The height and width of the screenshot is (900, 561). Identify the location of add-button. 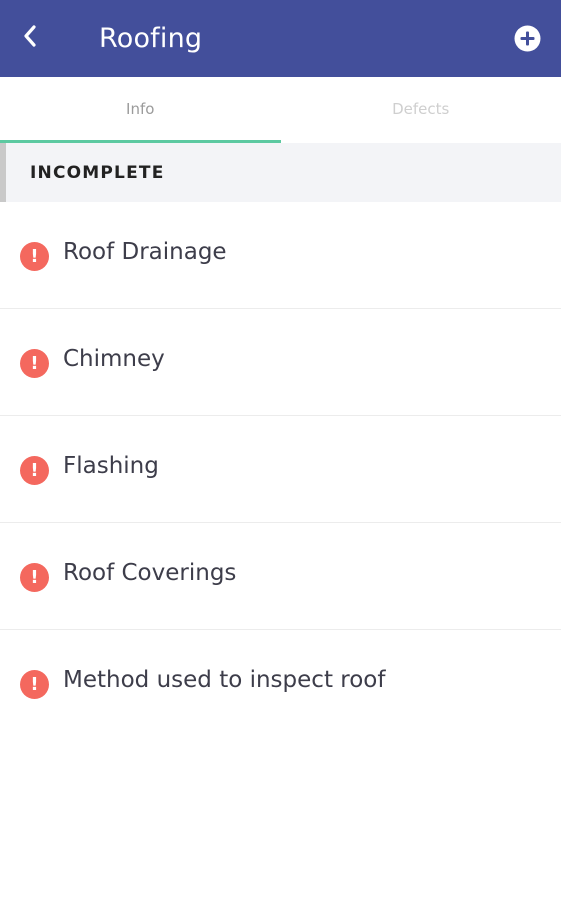
(527, 40).